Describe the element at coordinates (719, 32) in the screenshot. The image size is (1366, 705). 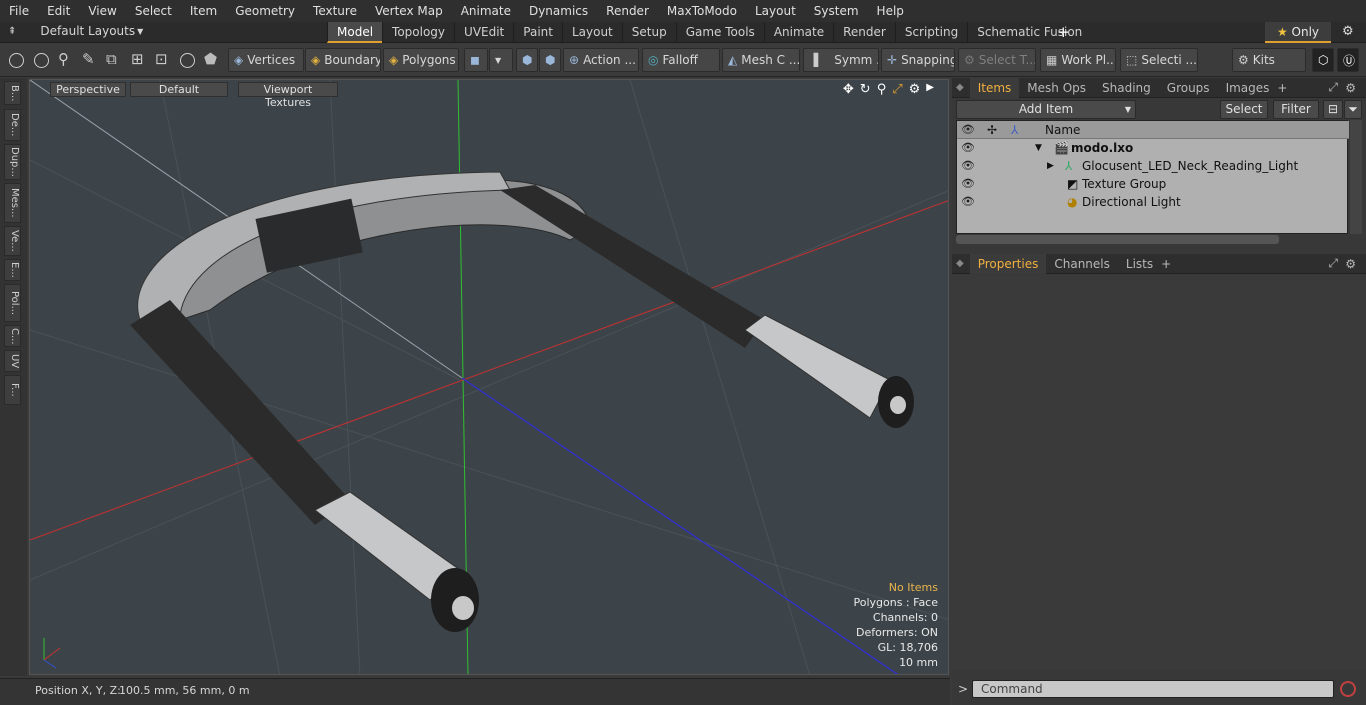
I see `tab-game-tools: Game Tools` at that location.